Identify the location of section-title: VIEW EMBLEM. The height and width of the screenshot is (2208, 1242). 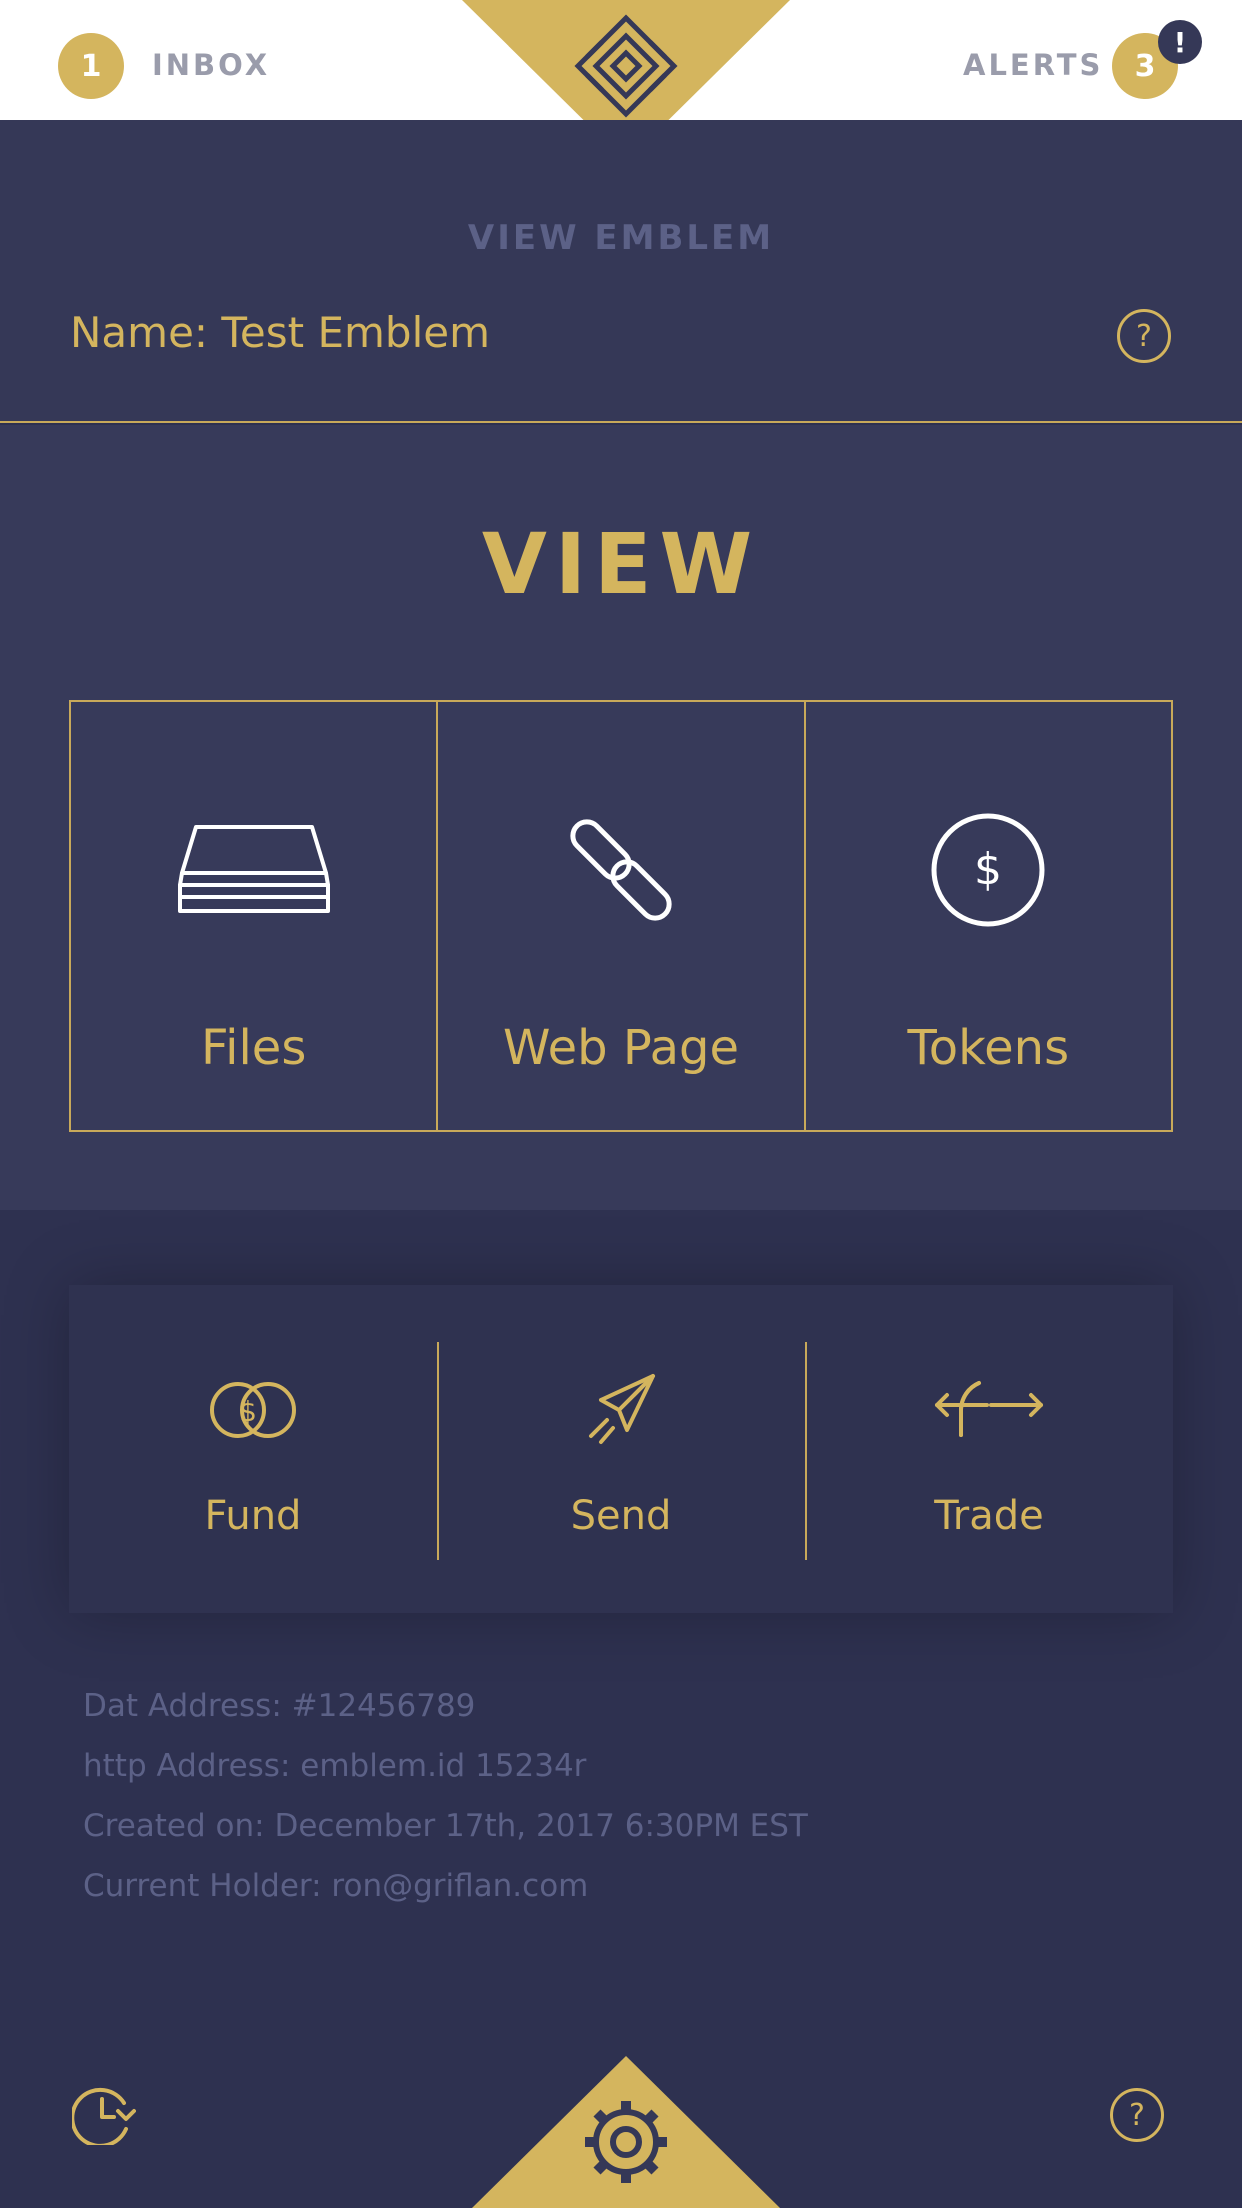
(621, 238).